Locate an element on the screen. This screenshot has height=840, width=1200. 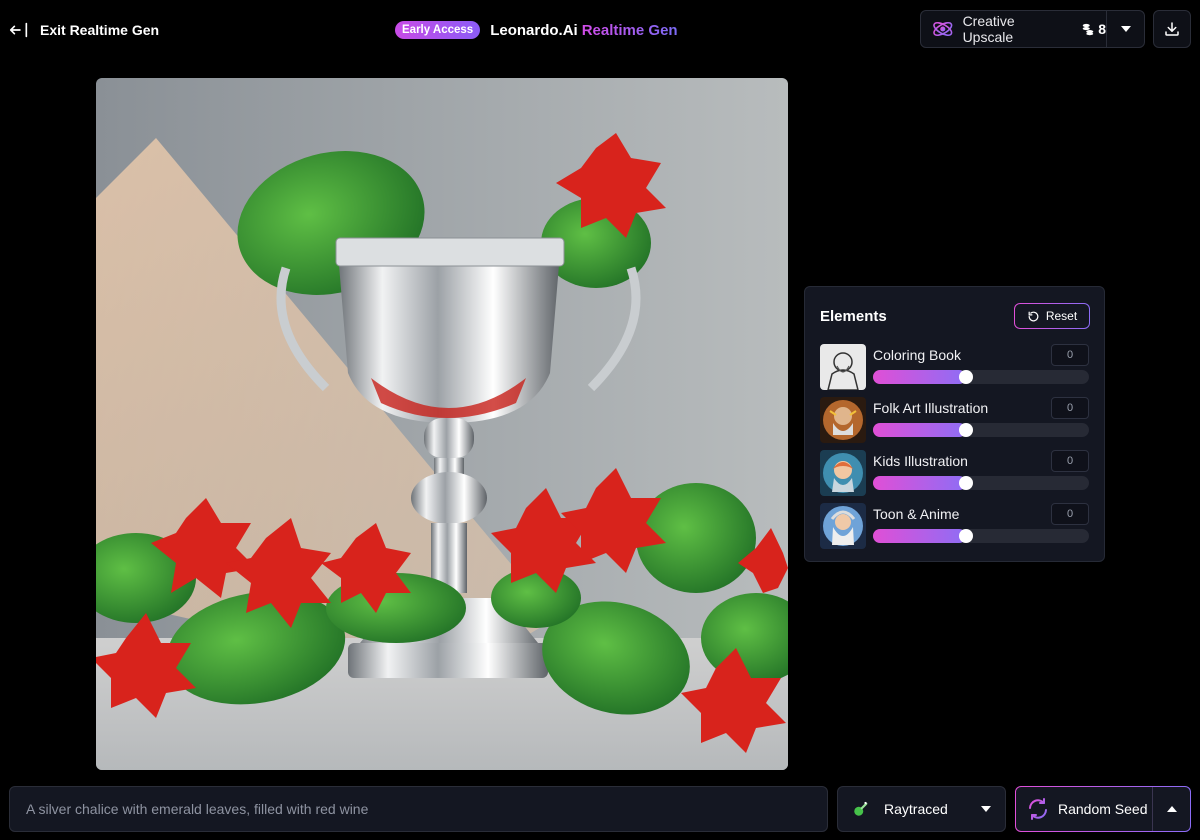
reset-label: Reset is located at coordinates (1061, 316).